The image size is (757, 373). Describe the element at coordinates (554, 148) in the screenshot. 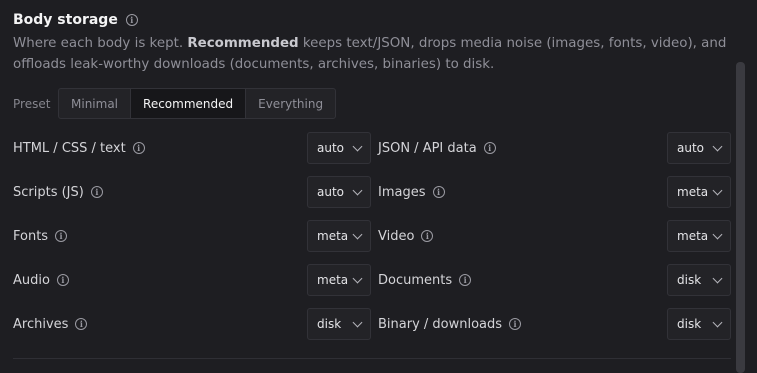

I see `storage-setting-json: JSON / API data i auto` at that location.